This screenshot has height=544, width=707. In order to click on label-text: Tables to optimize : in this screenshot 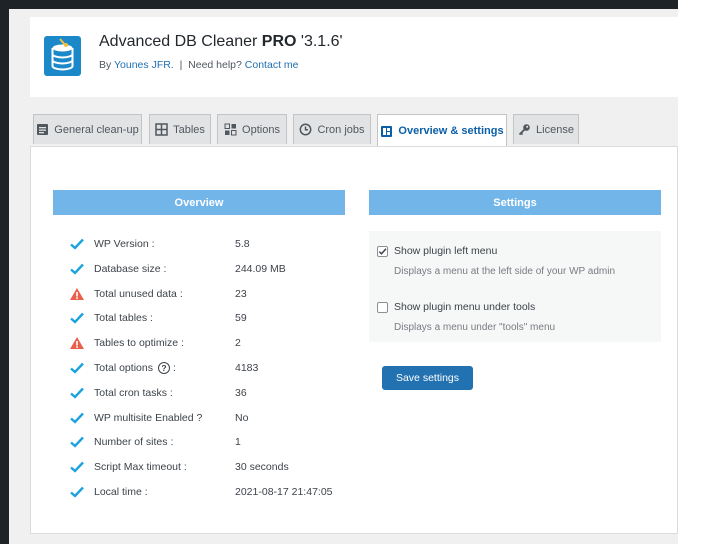, I will do `click(139, 343)`.